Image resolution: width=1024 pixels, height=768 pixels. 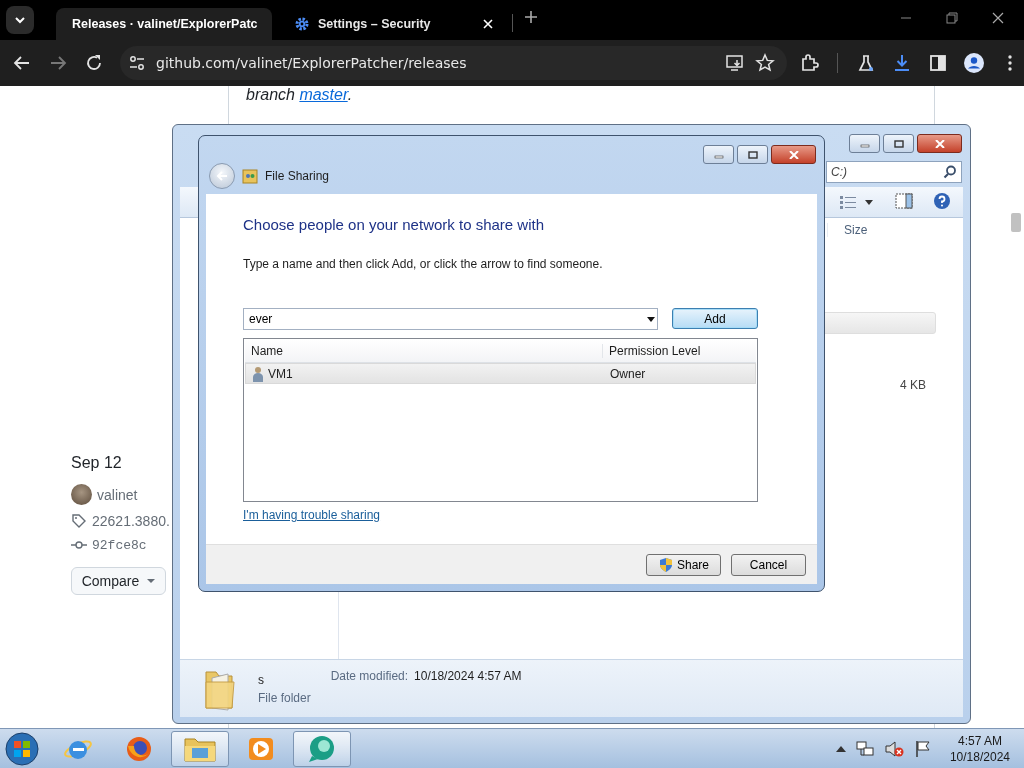 I want to click on date-value: 10/18/2024 4:57 AM, so click(x=468, y=676).